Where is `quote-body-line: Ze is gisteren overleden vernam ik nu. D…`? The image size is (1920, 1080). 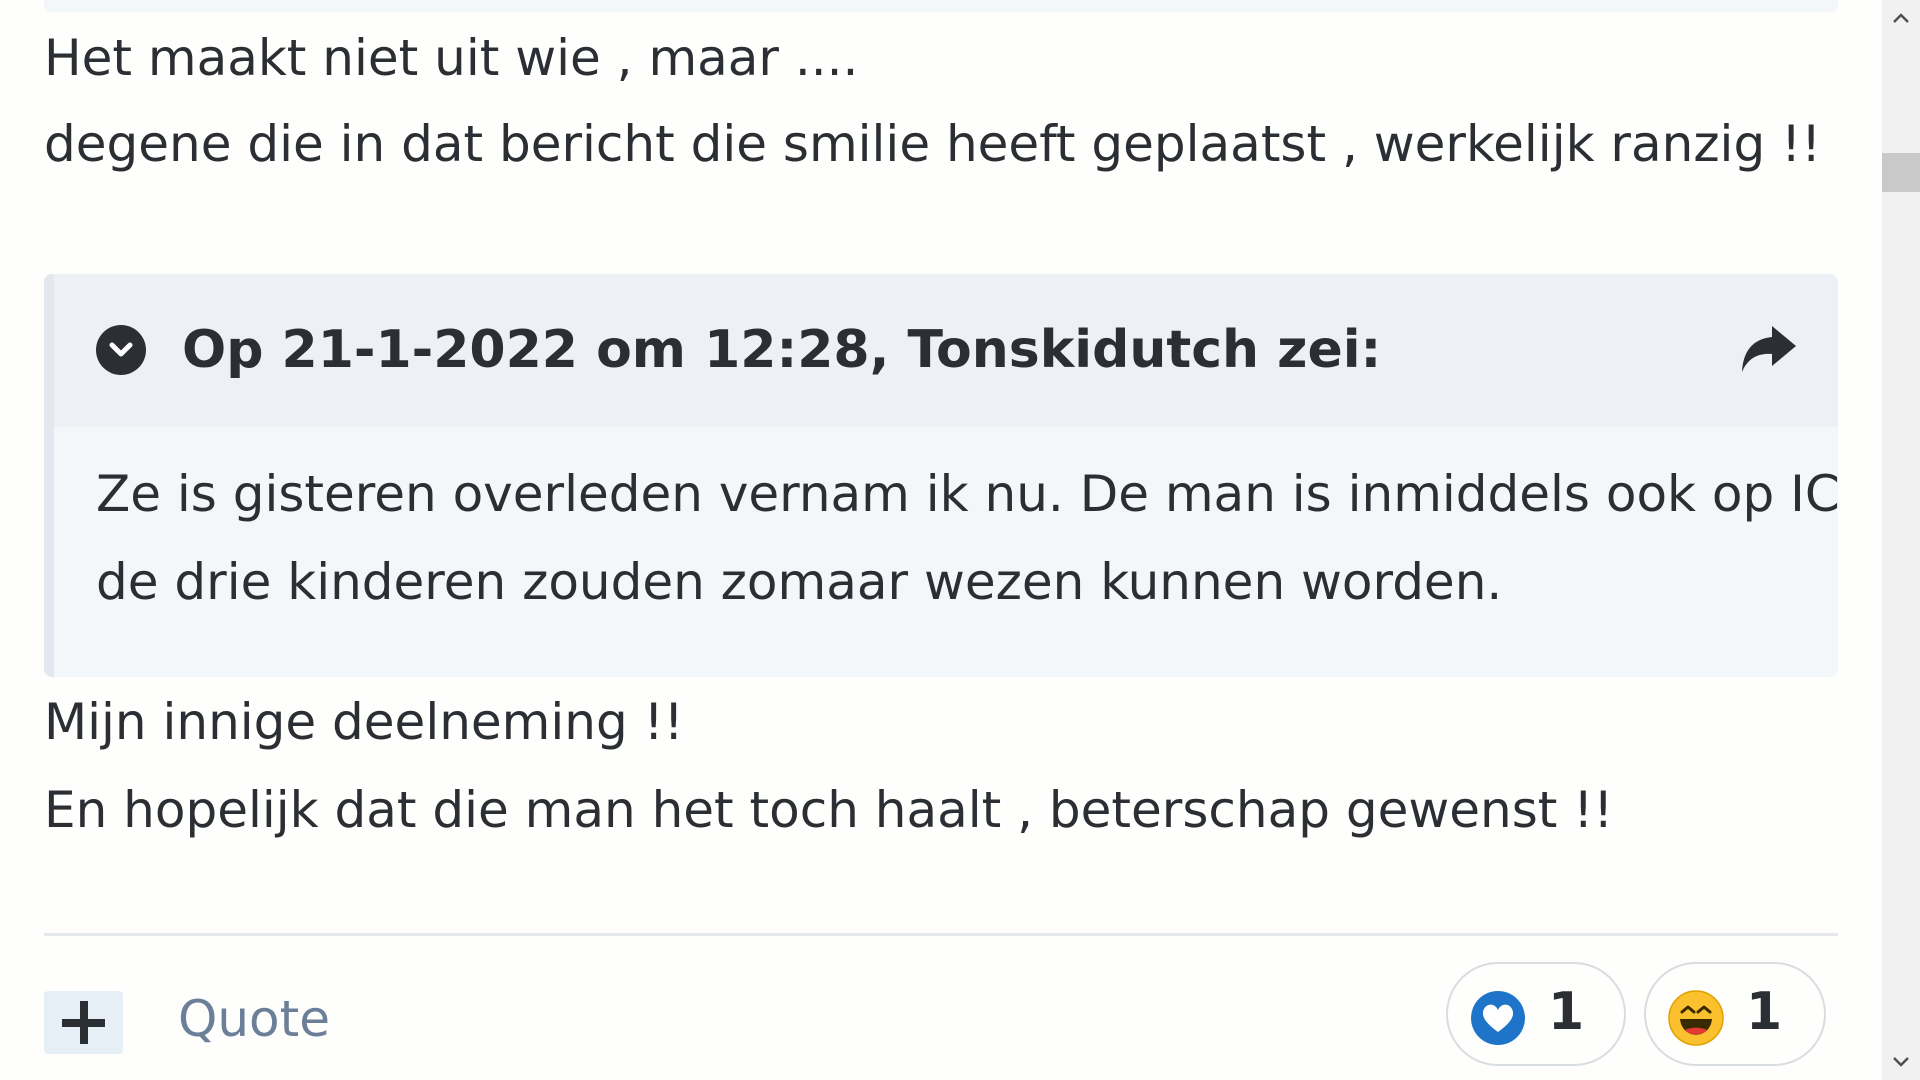
quote-body-line: Ze is gisteren overleden vernam ik nu. D… is located at coordinates (967, 494).